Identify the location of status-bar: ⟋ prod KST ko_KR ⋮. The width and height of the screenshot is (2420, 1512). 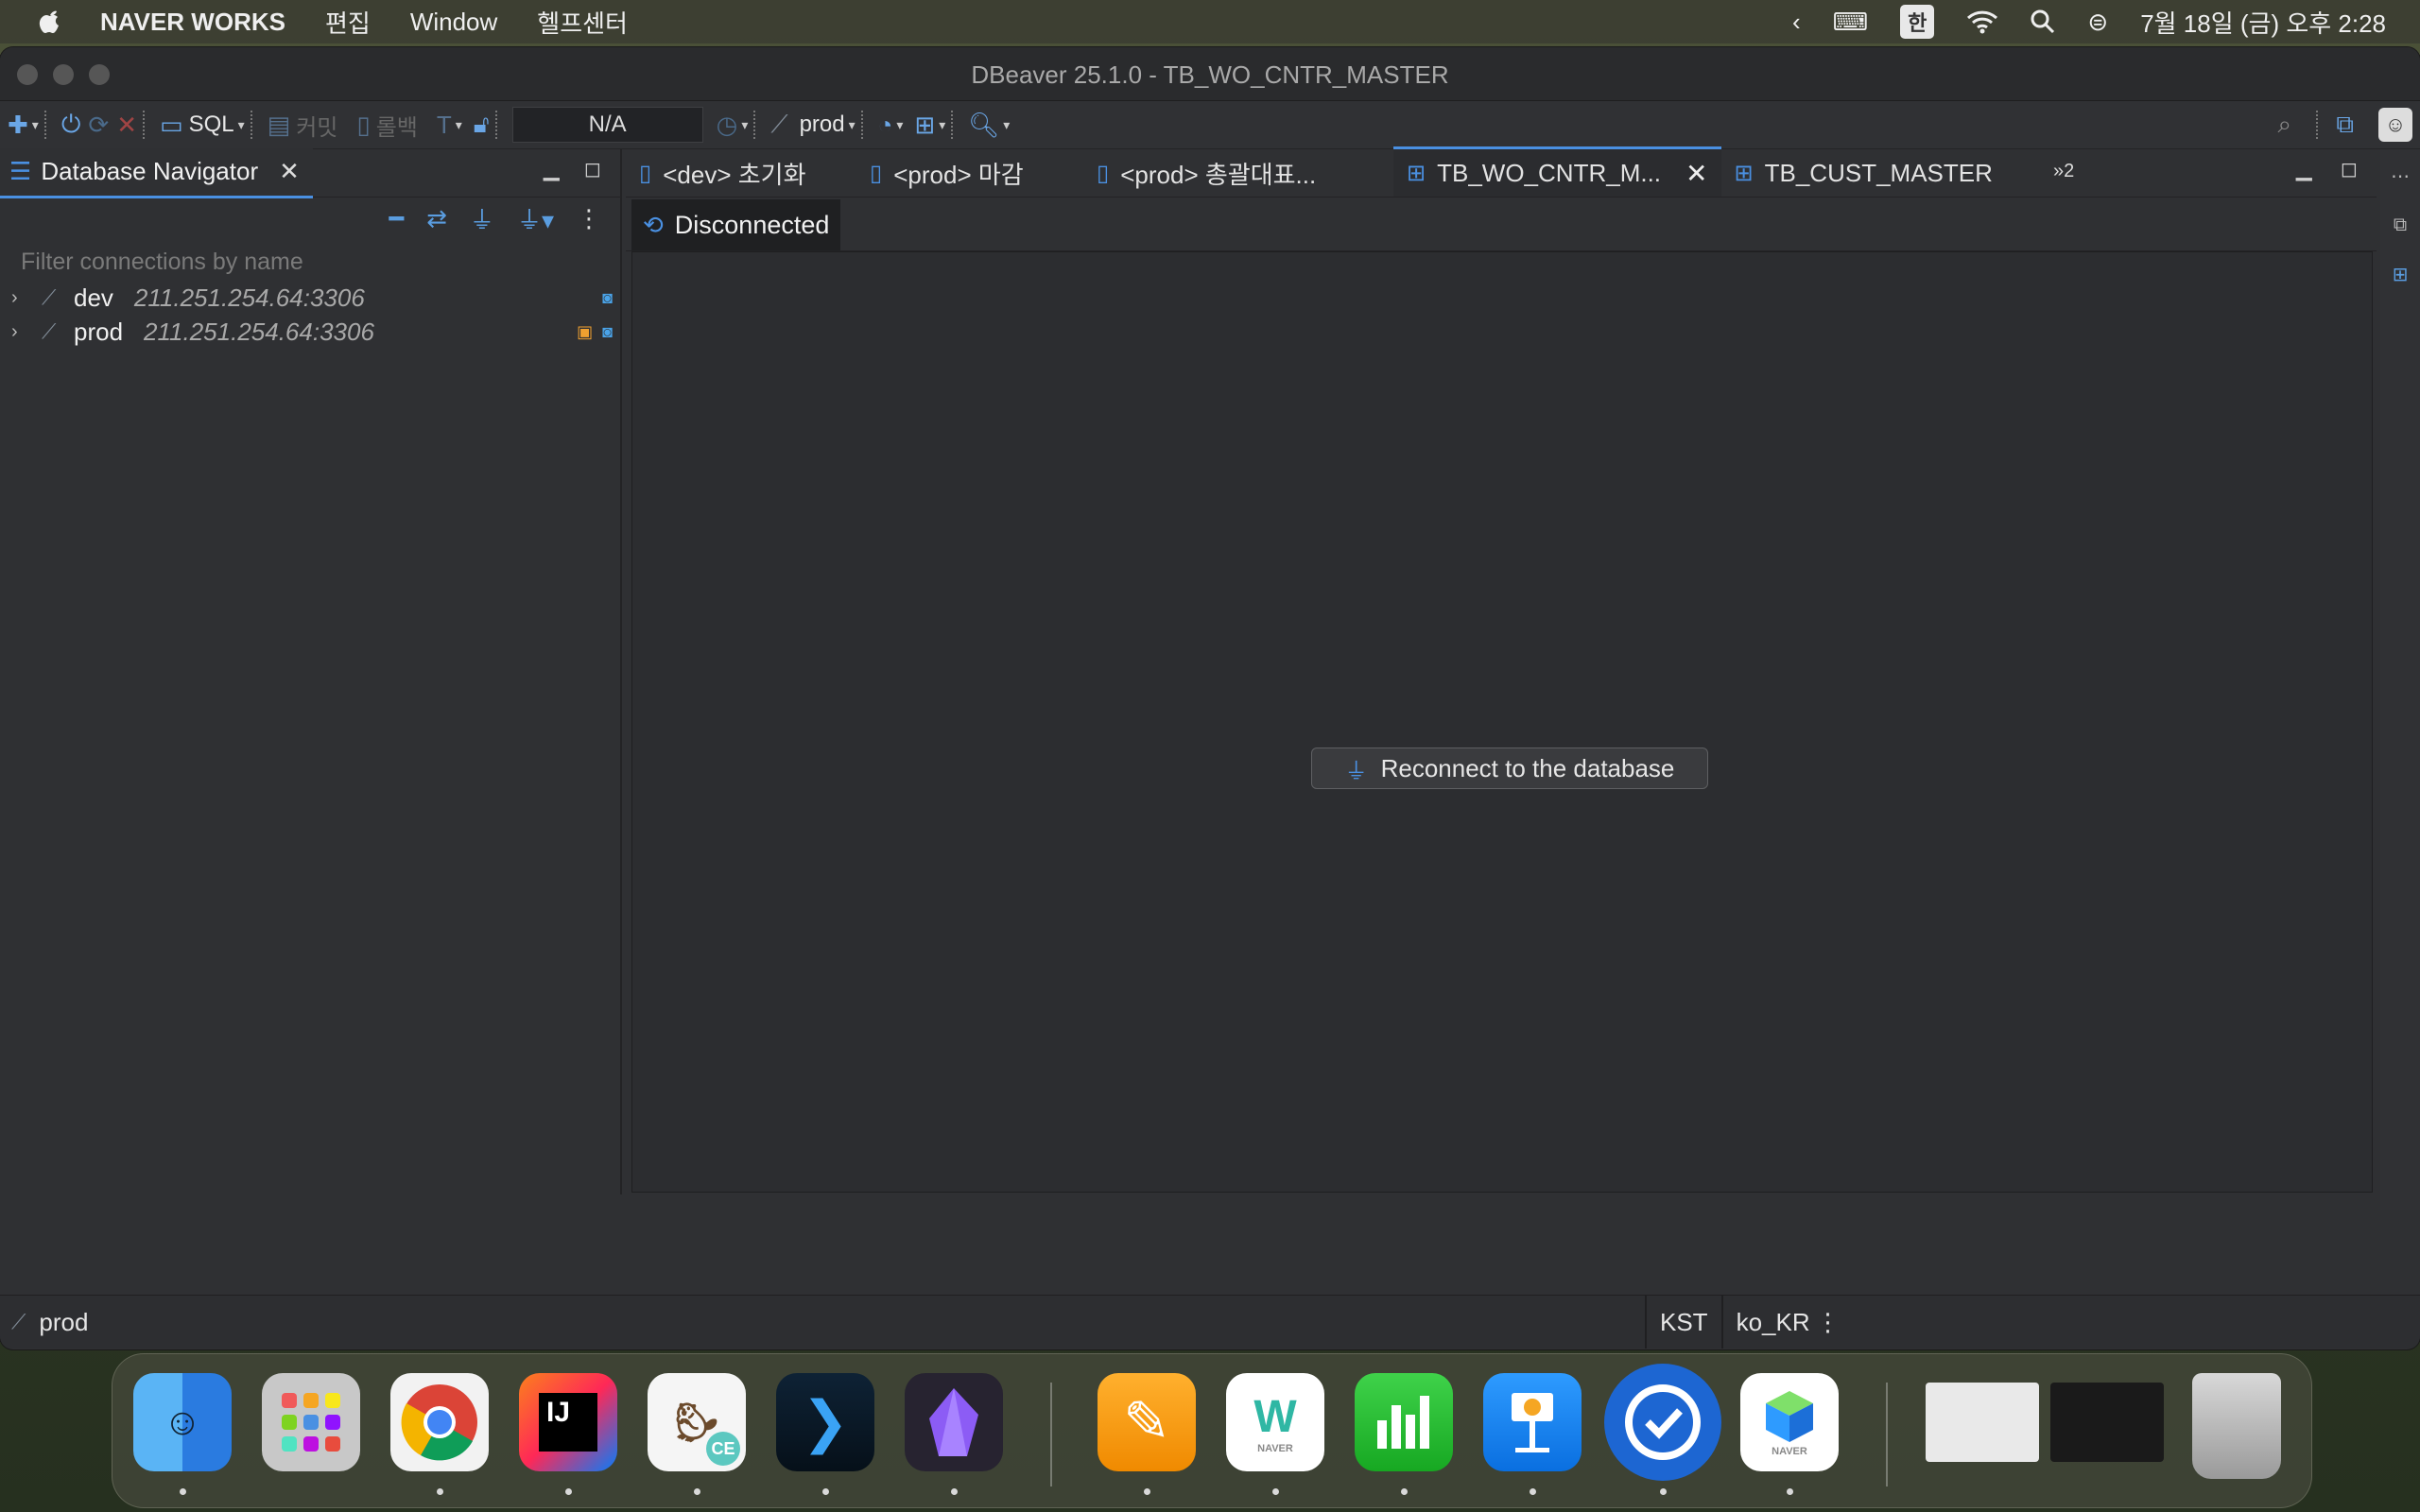
(1210, 1322).